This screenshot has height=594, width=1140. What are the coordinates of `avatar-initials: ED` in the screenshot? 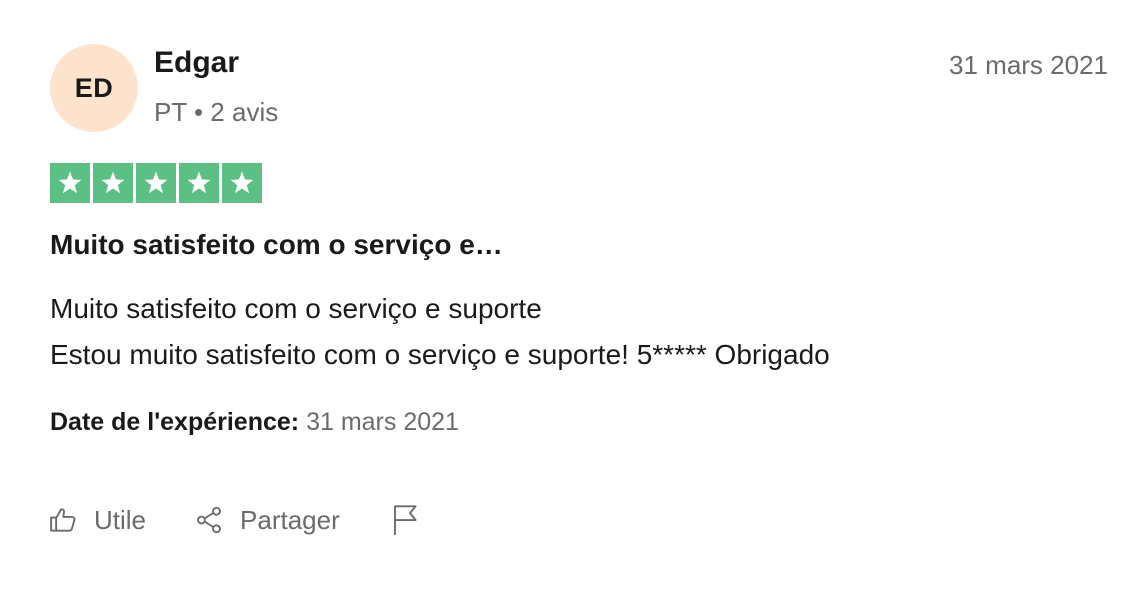 It's located at (94, 87).